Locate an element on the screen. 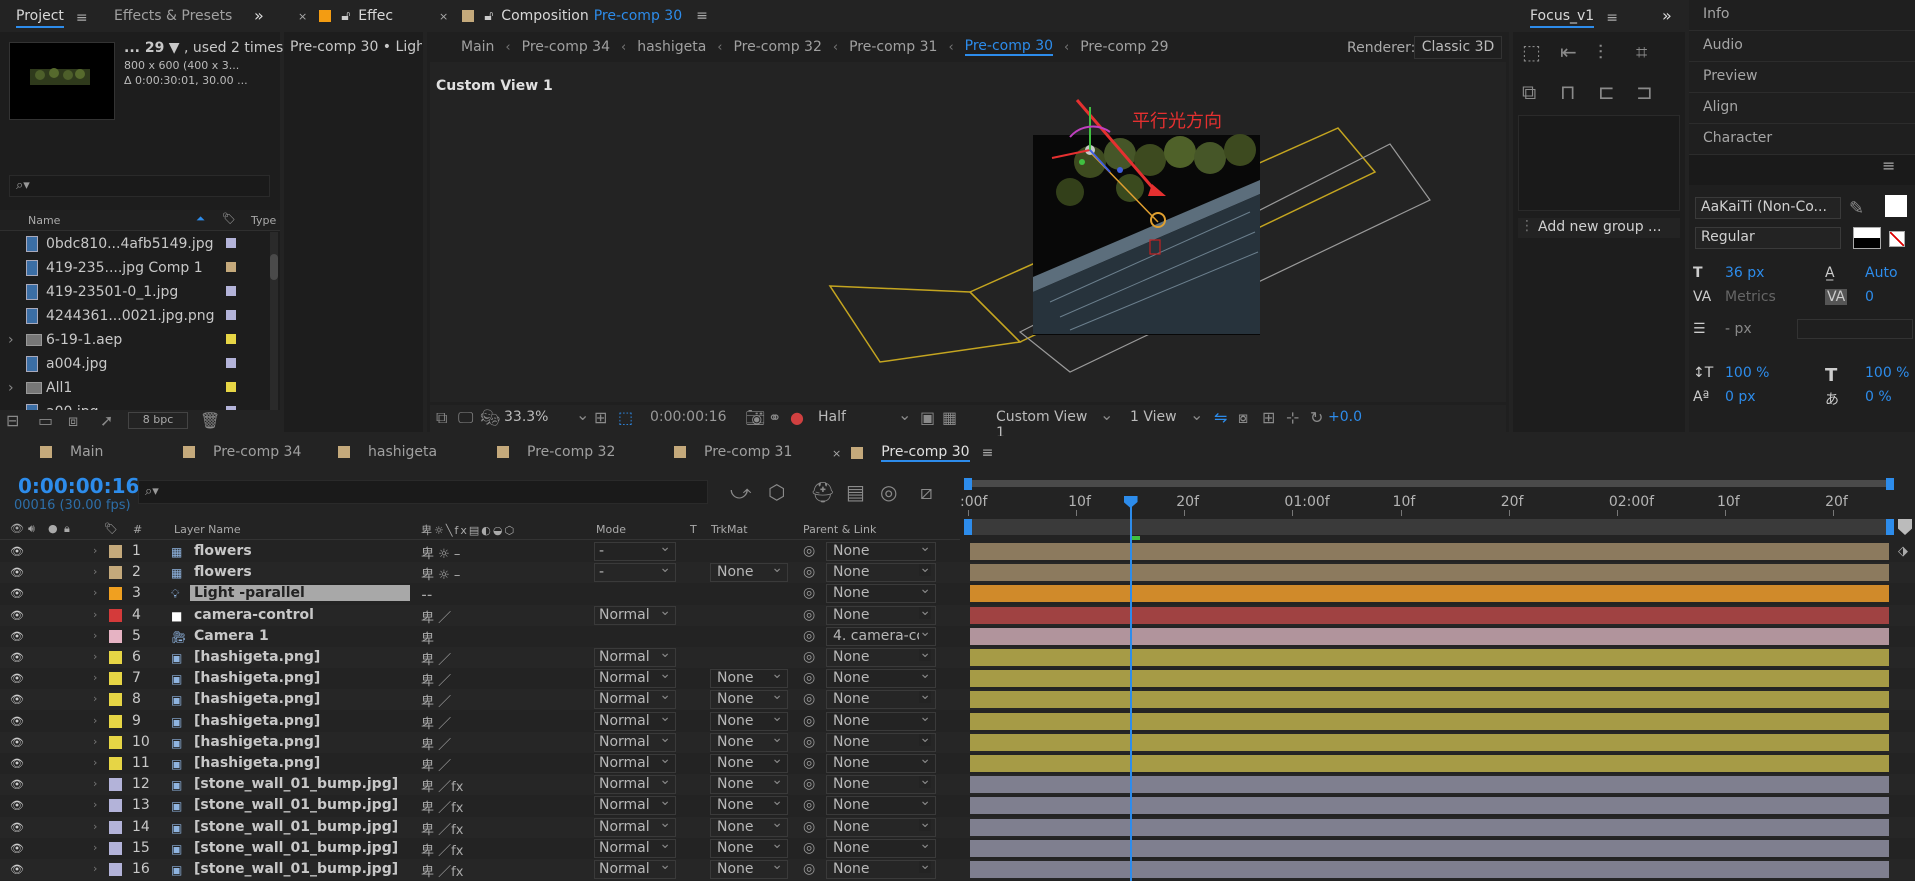 The height and width of the screenshot is (881, 1915). thumb-dropdown-icon: ▼ is located at coordinates (174, 48).